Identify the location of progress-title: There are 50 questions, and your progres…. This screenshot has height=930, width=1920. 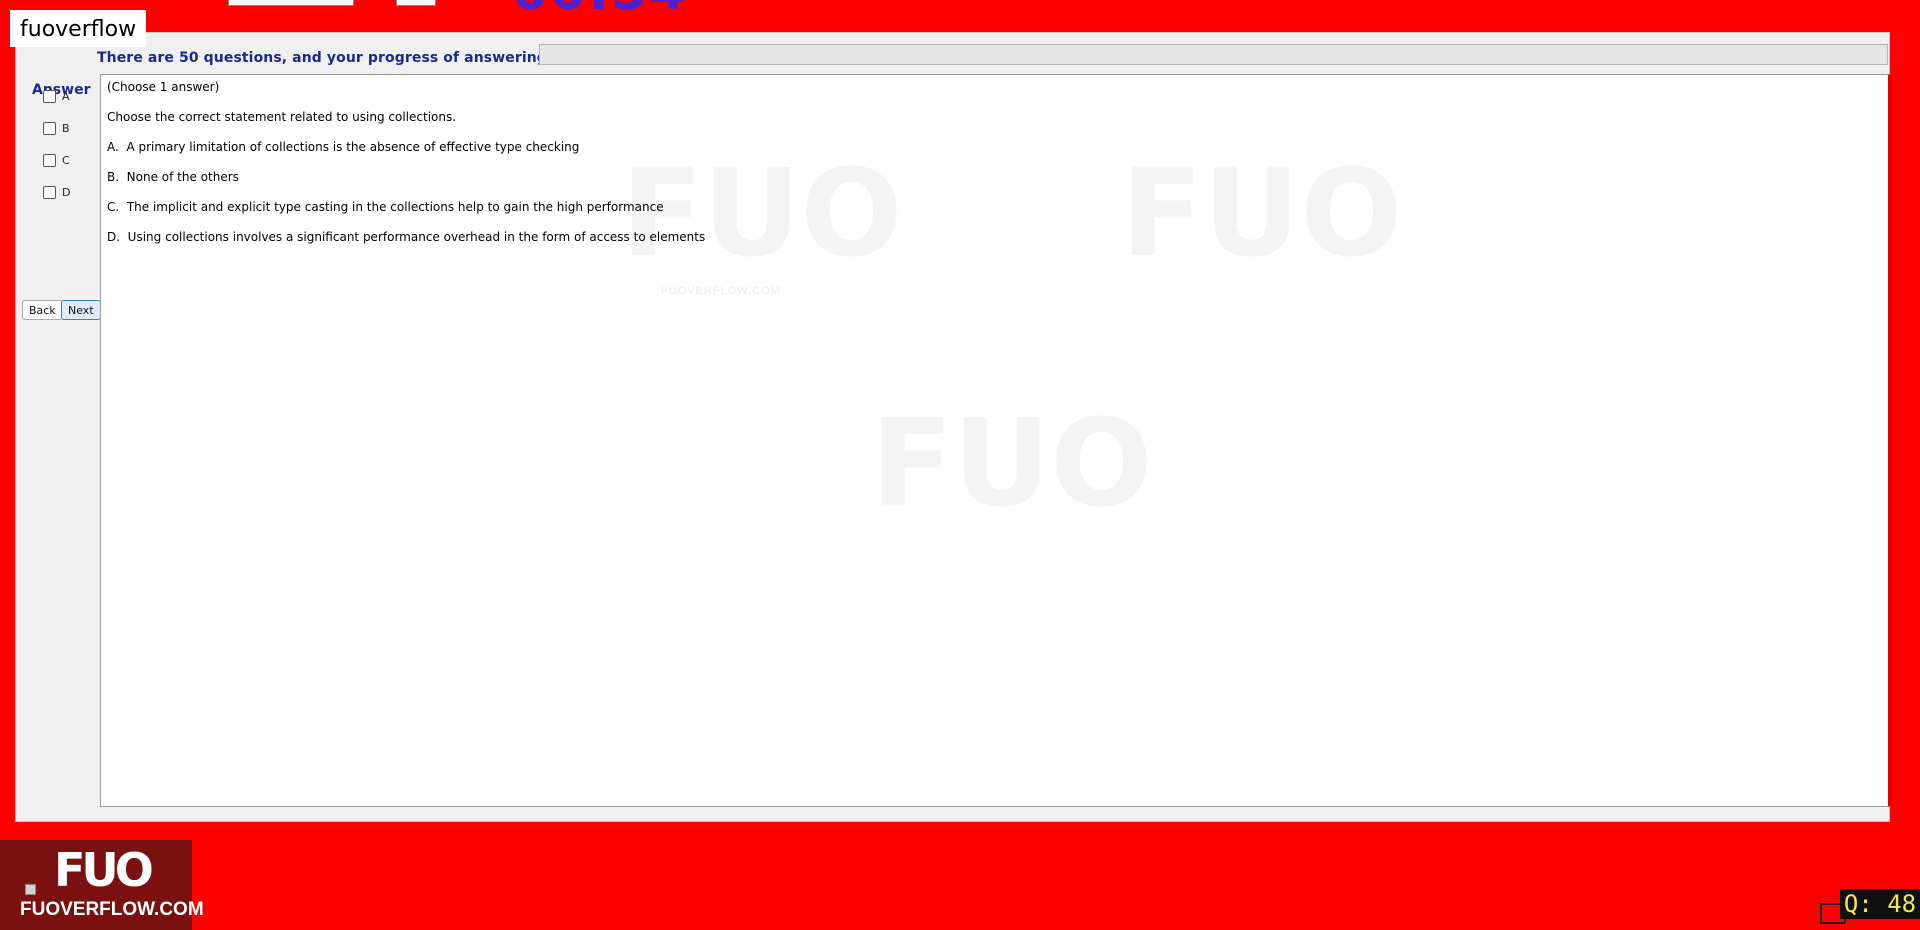
(331, 58).